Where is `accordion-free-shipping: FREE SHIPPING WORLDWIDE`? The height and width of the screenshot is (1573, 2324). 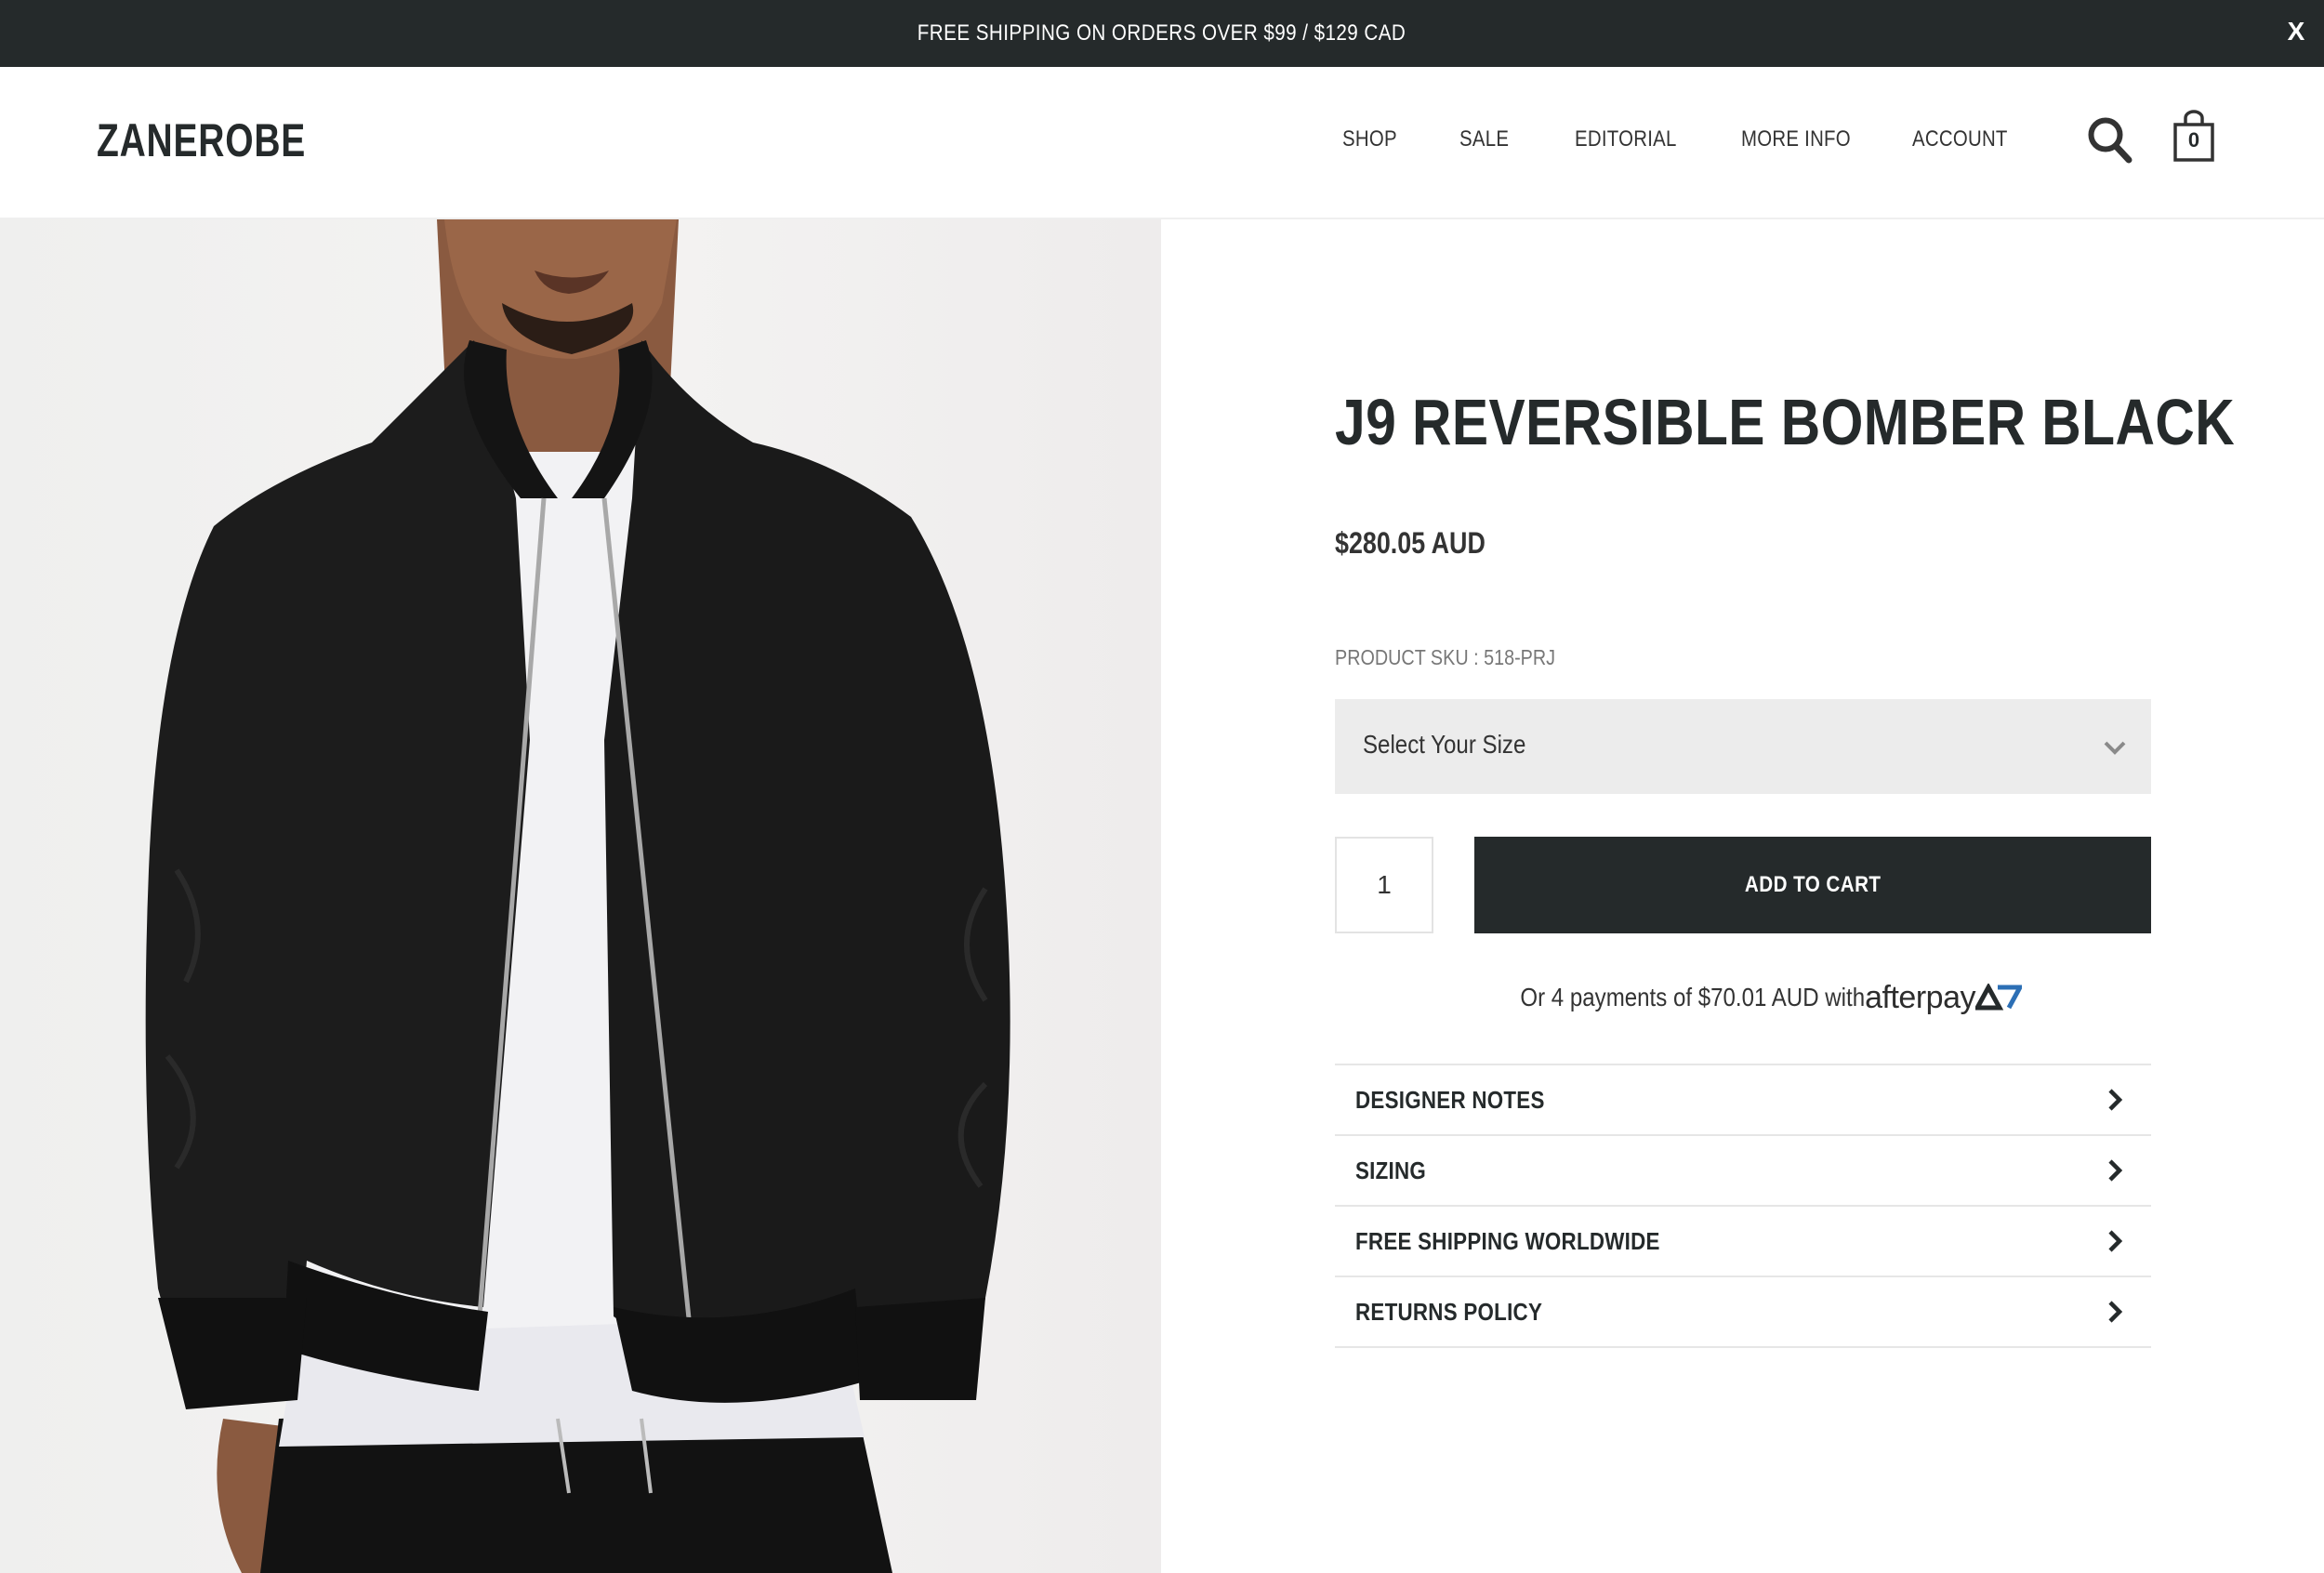 accordion-free-shipping: FREE SHIPPING WORLDWIDE is located at coordinates (1743, 1242).